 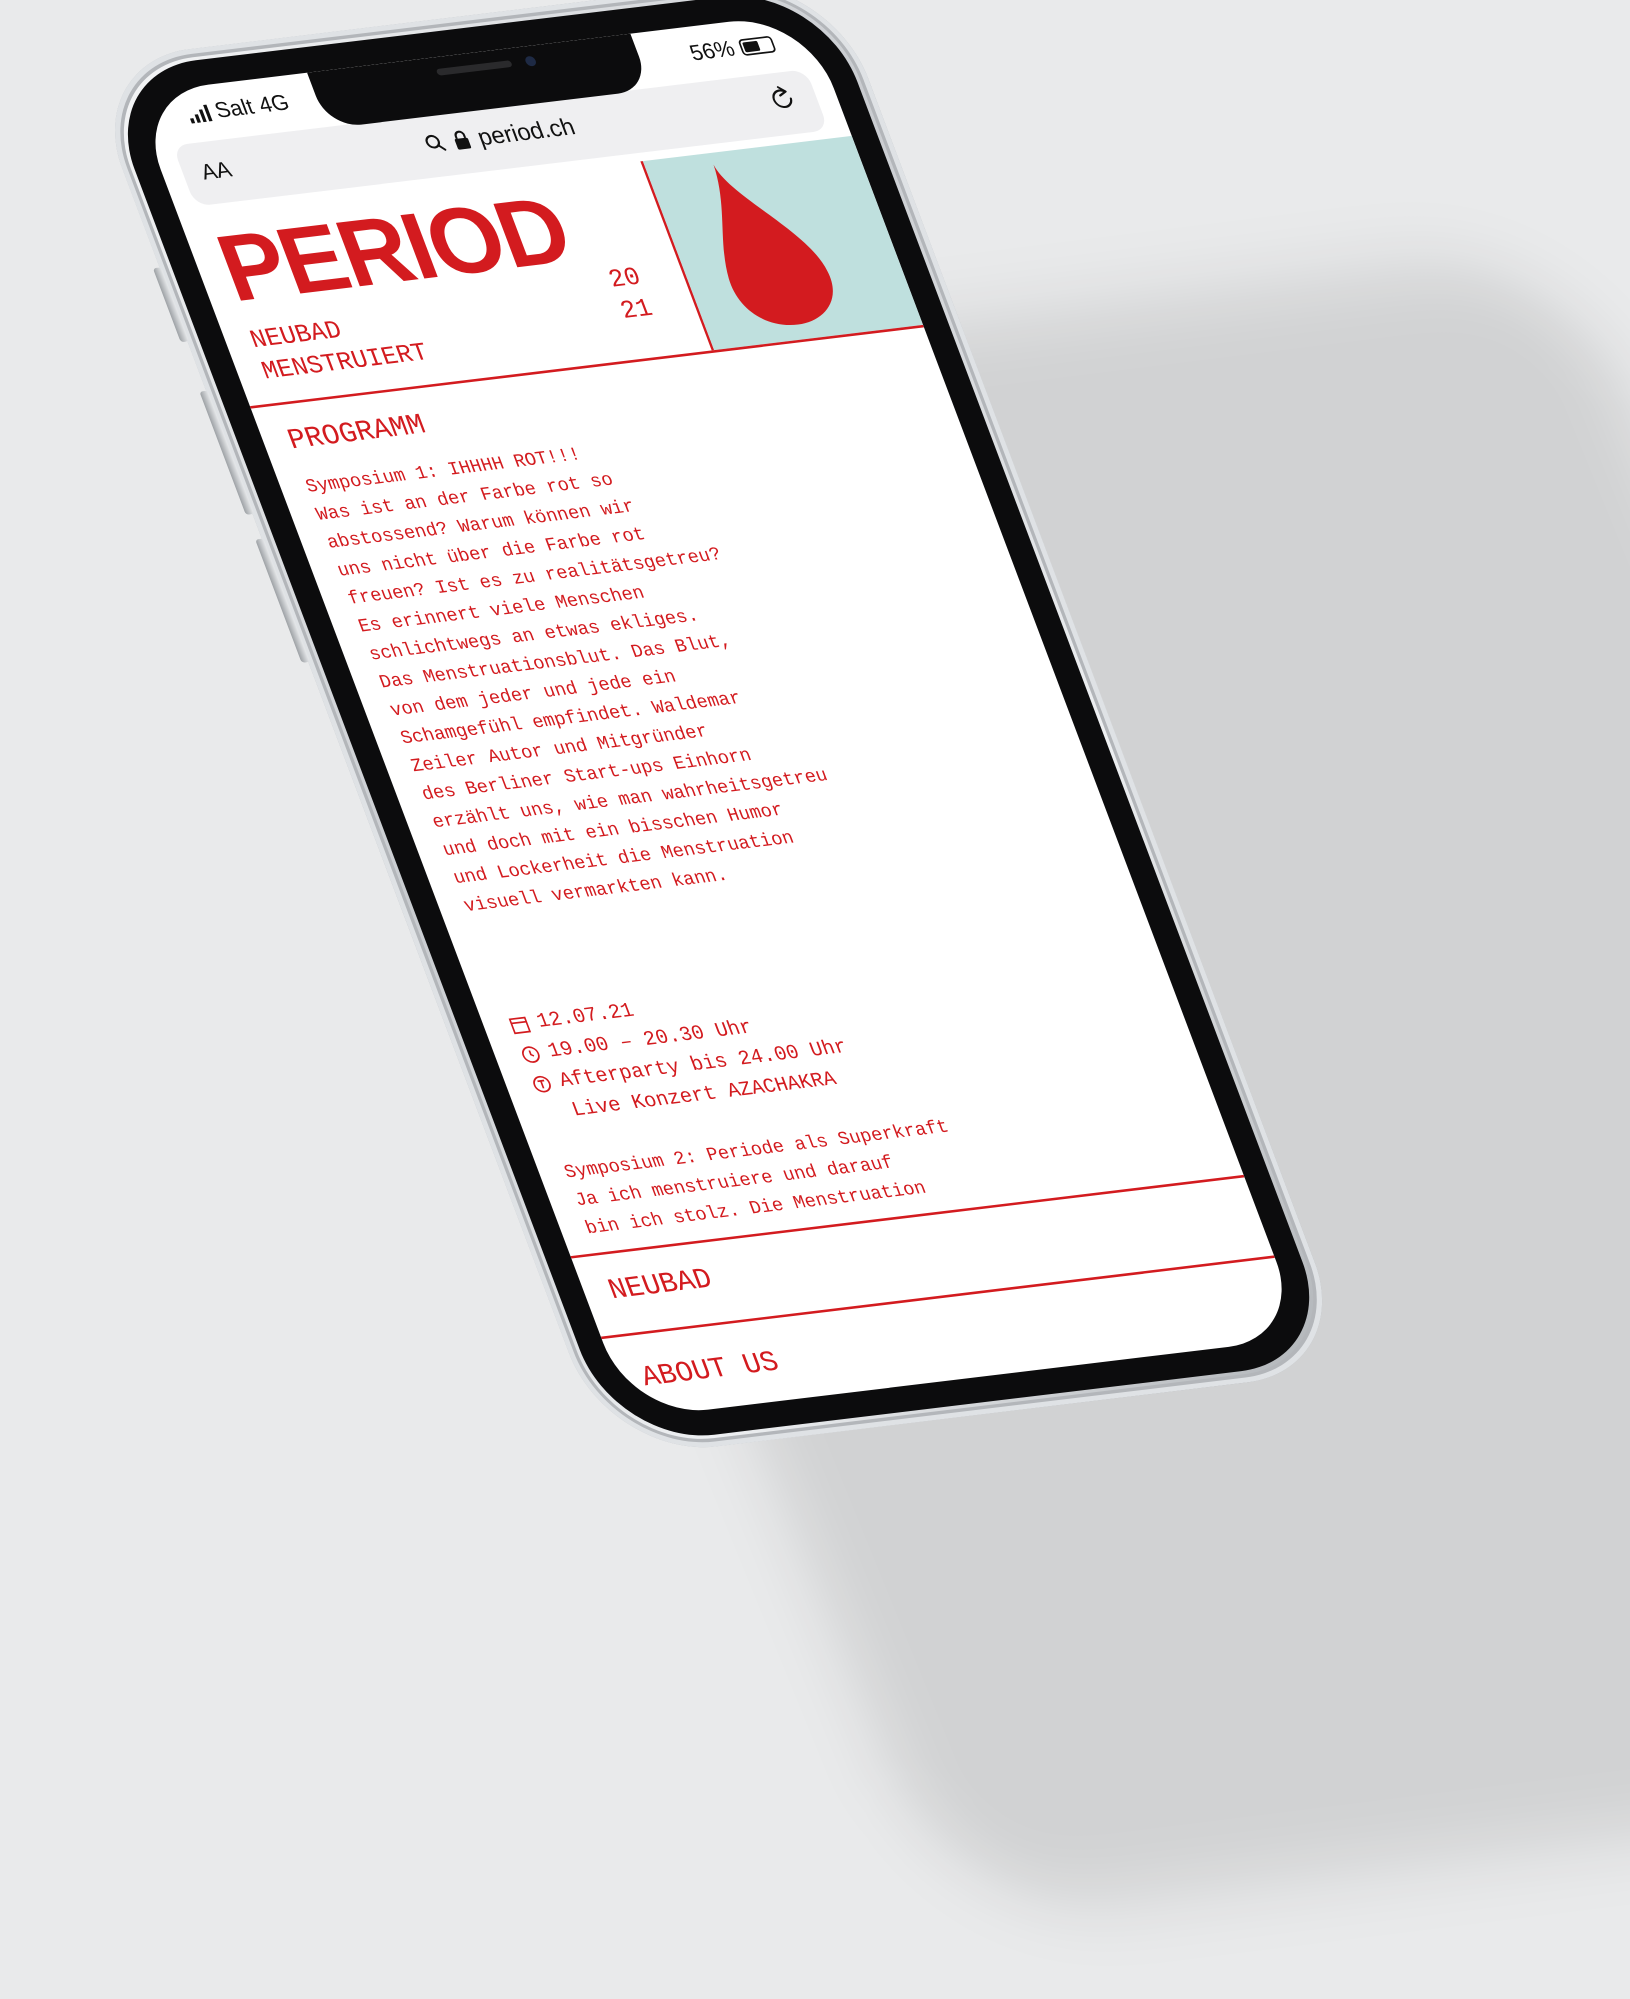 What do you see at coordinates (542, 1084) in the screenshot?
I see `music-icon` at bounding box center [542, 1084].